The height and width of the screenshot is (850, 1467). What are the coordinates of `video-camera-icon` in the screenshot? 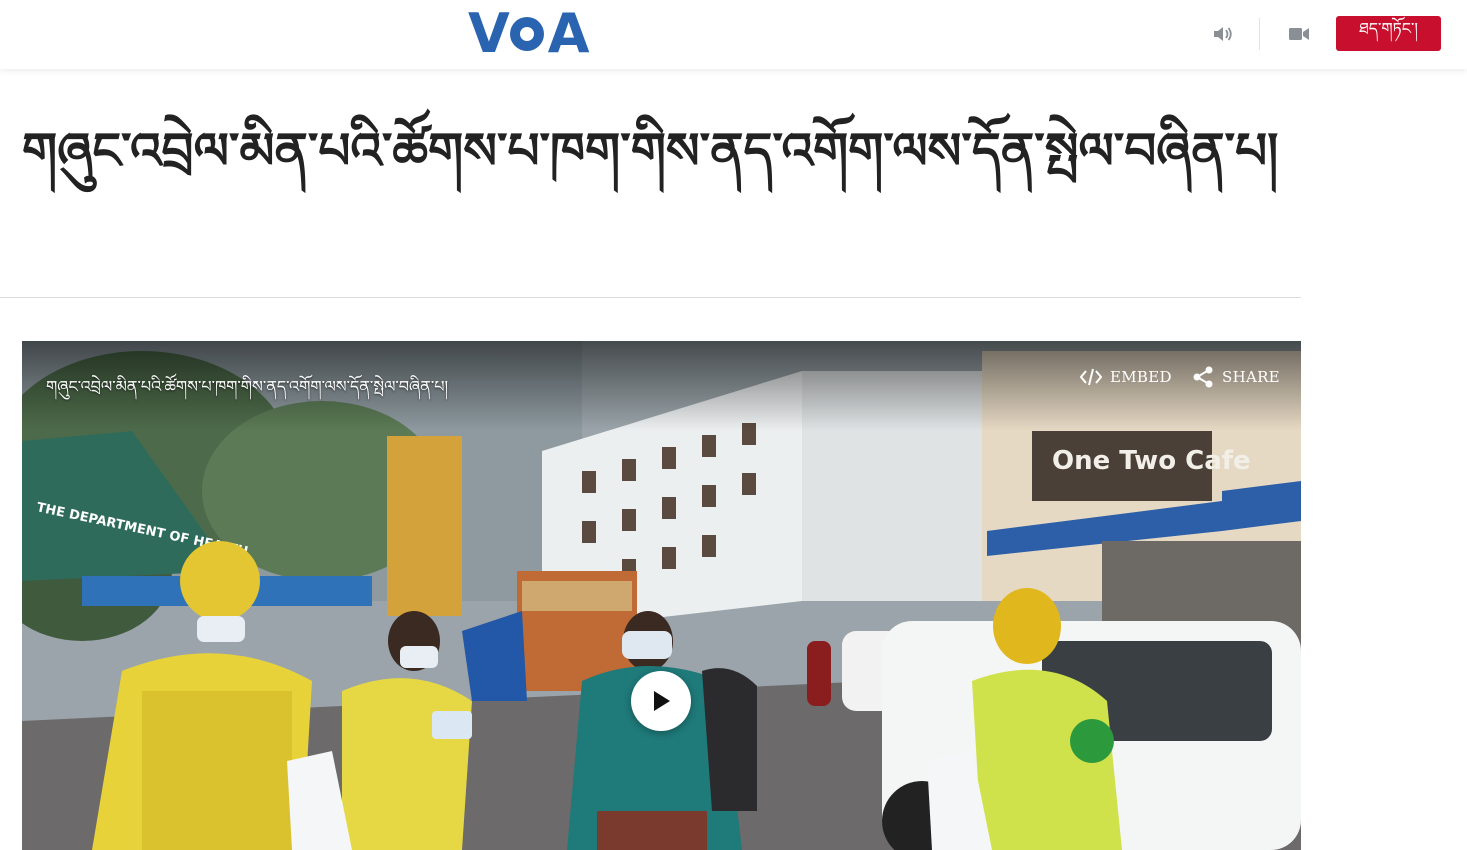 It's located at (1299, 34).